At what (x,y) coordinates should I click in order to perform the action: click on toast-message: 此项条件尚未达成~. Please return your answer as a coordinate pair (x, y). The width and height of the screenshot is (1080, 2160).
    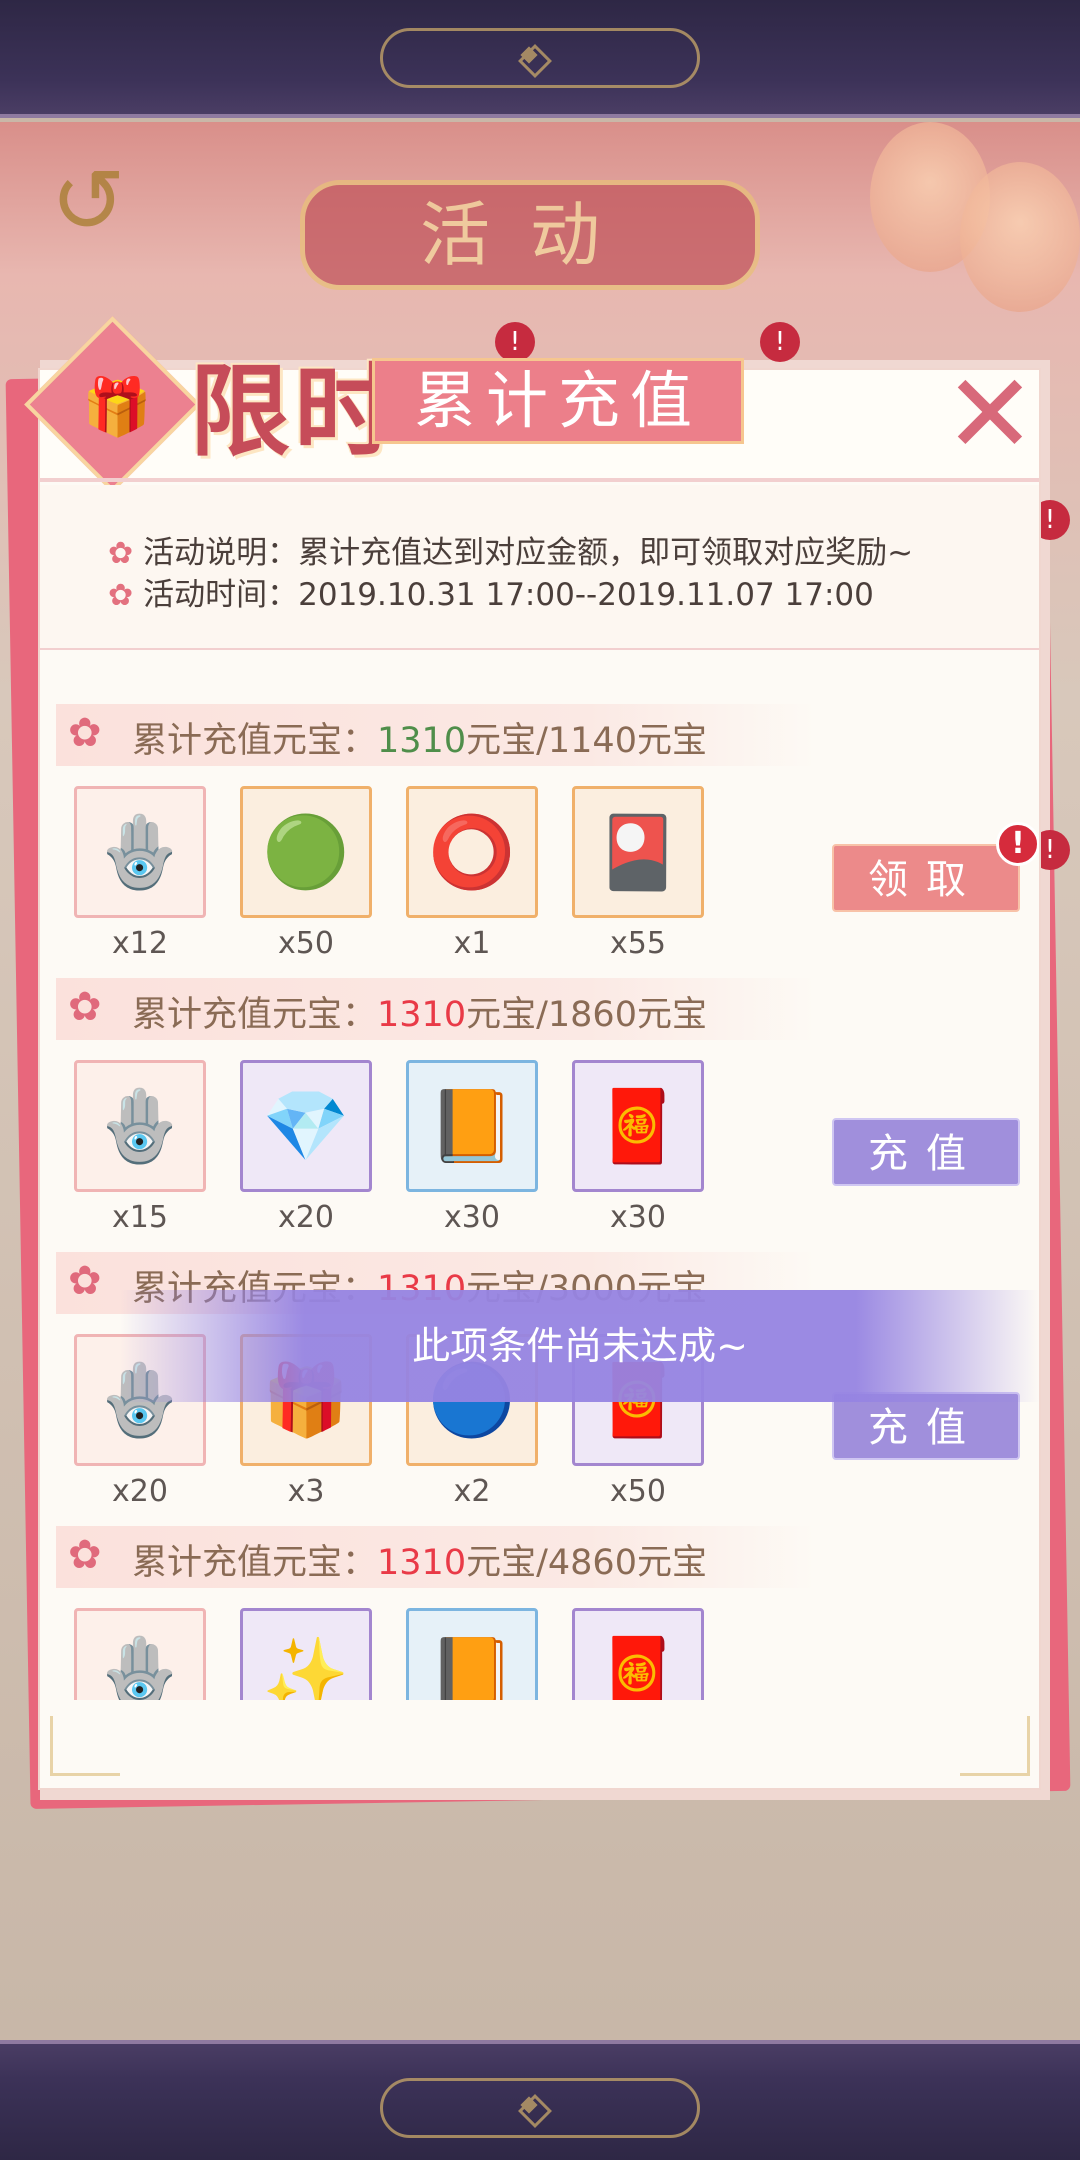
    Looking at the image, I should click on (580, 1346).